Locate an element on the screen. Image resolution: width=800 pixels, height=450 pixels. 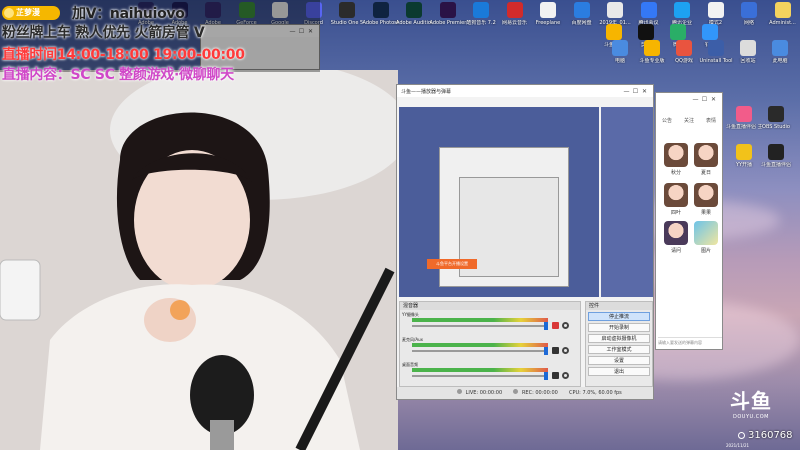
virtual-camera-button: 启动虚拟摄像机 is located at coordinates (619, 338).